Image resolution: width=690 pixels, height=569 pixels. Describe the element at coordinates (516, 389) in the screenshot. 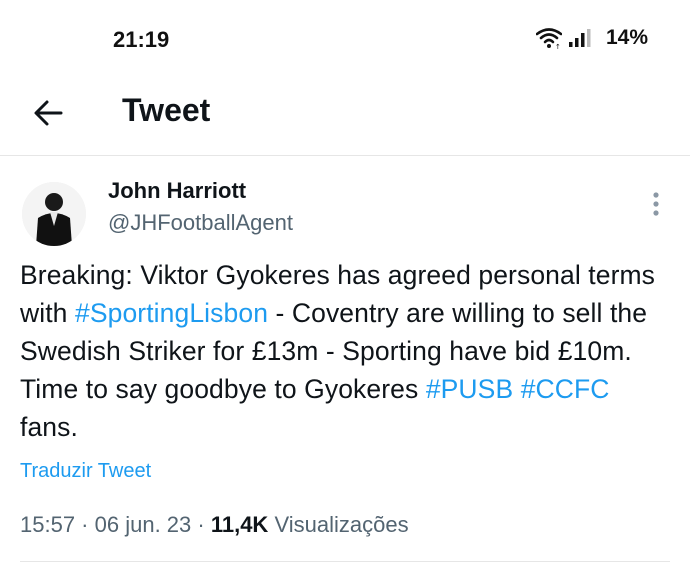

I see `tweet-text-part` at that location.